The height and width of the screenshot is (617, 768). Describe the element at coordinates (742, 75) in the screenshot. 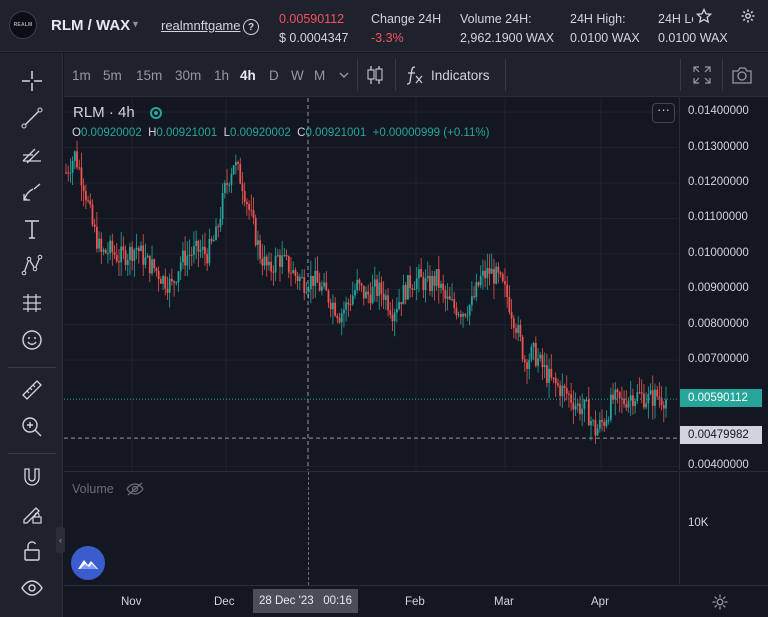

I see `camera-snapshot-icon` at that location.